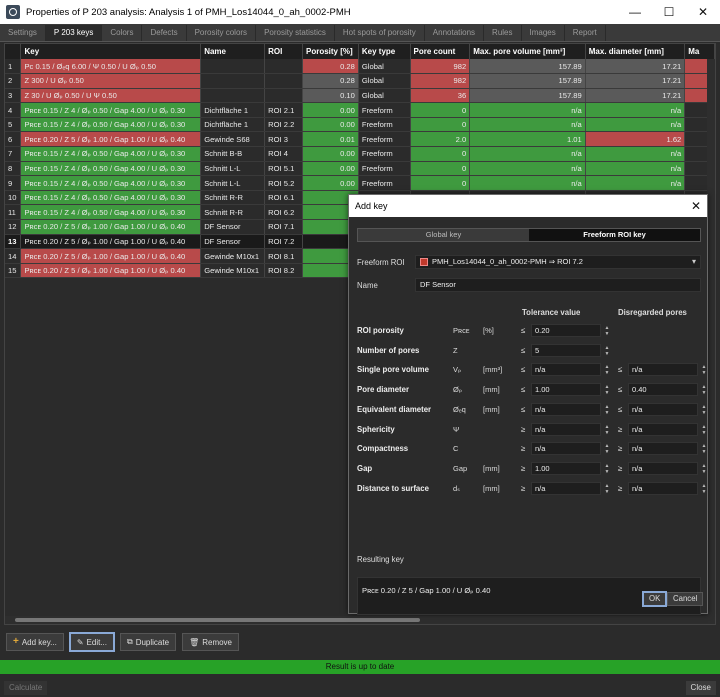 This screenshot has width=720, height=697. Describe the element at coordinates (129, 641) in the screenshot. I see `duplicate-icon: ⧉` at that location.